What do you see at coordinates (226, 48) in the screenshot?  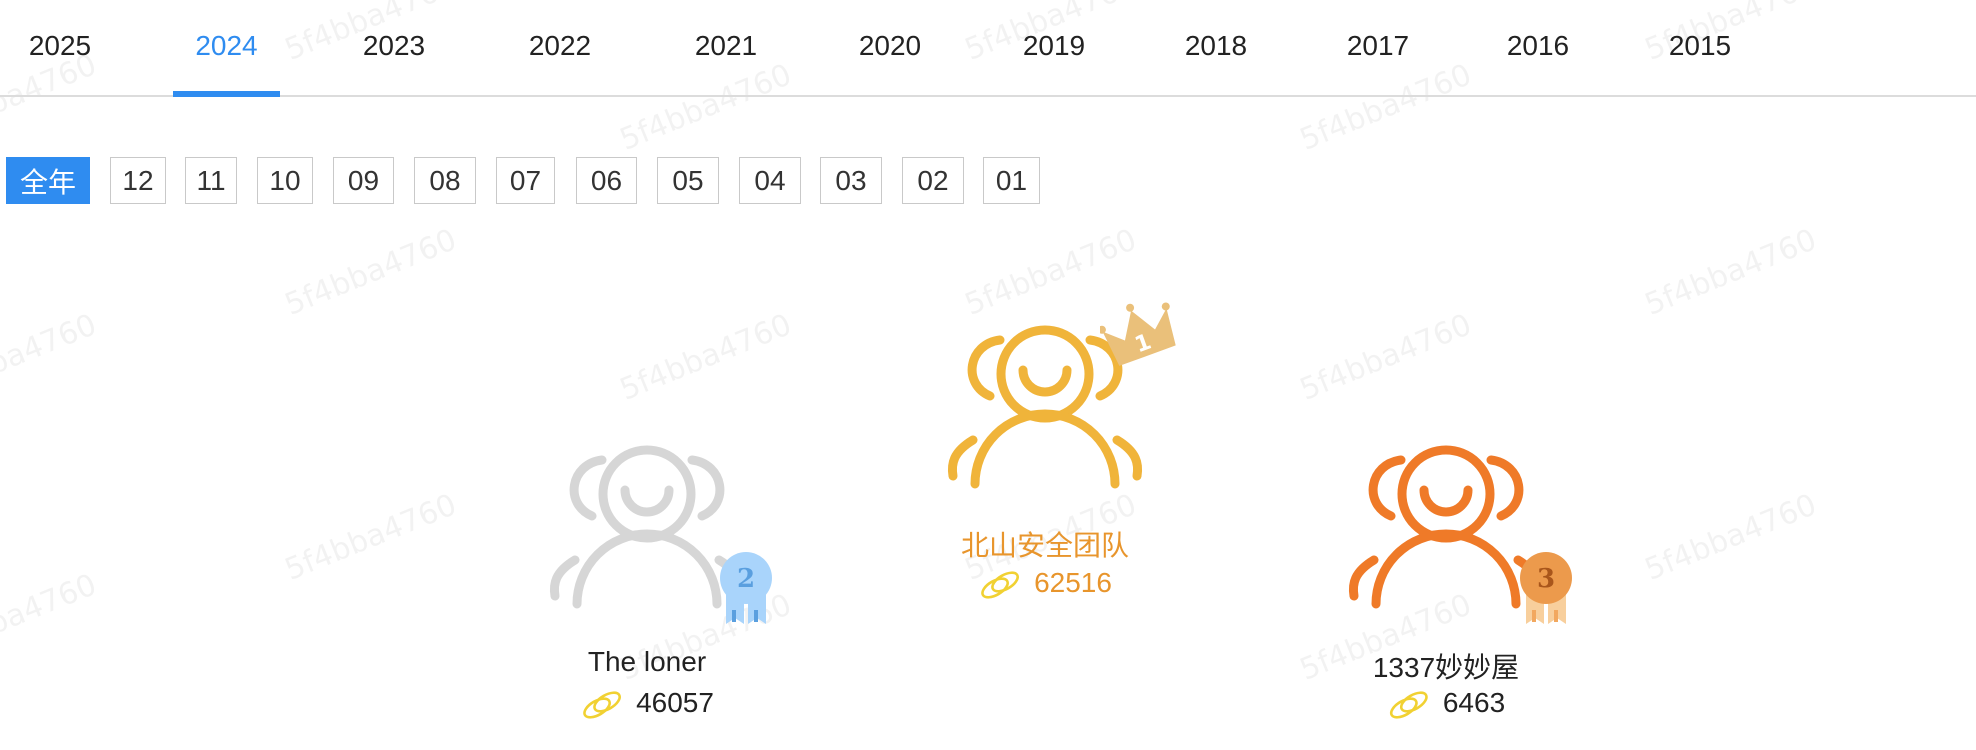 I see `year-tab-2024: 2024` at bounding box center [226, 48].